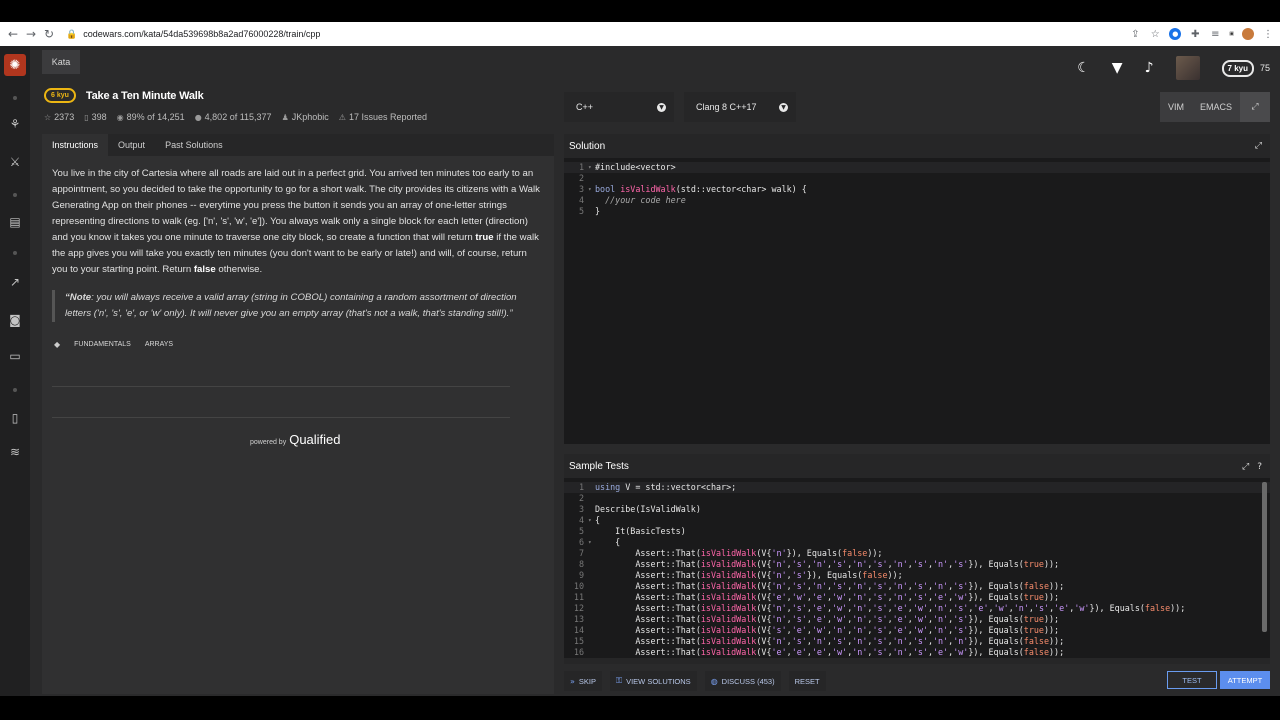 This screenshot has width=1280, height=720. What do you see at coordinates (1175, 34) in the screenshot?
I see `extension-icon: ●` at bounding box center [1175, 34].